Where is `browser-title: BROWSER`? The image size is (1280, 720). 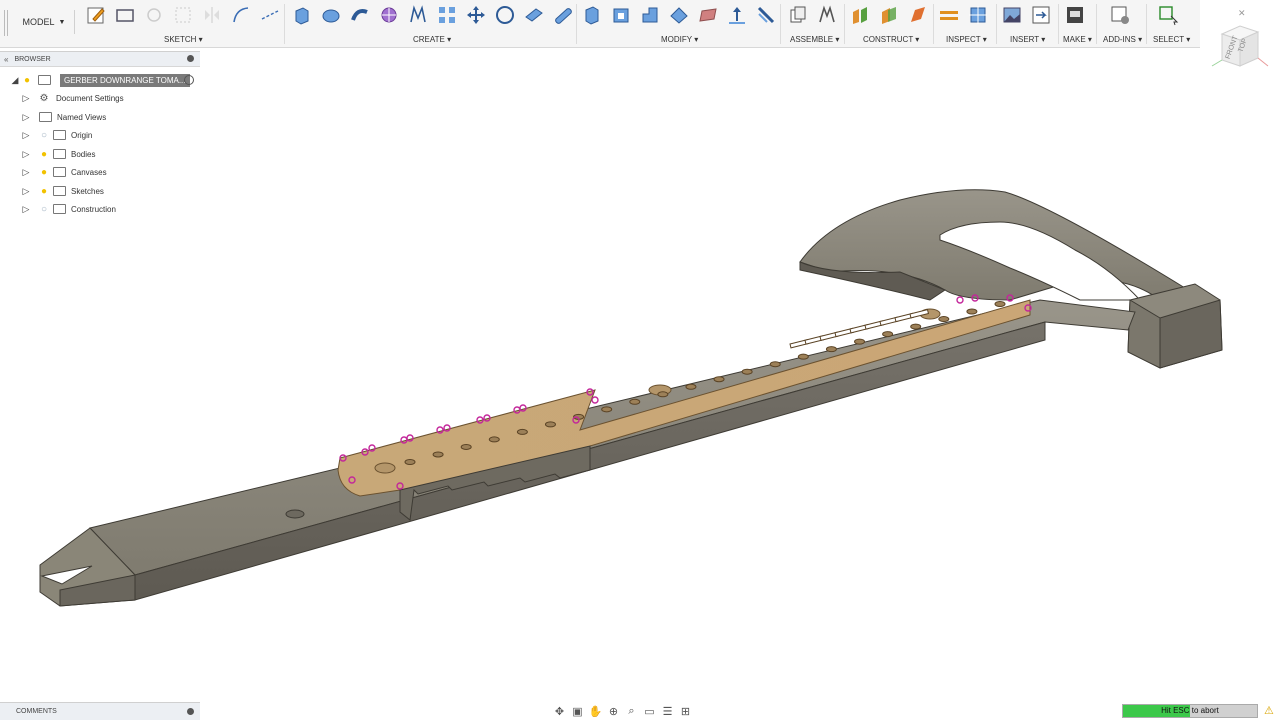
browser-title: BROWSER is located at coordinates (32, 59).